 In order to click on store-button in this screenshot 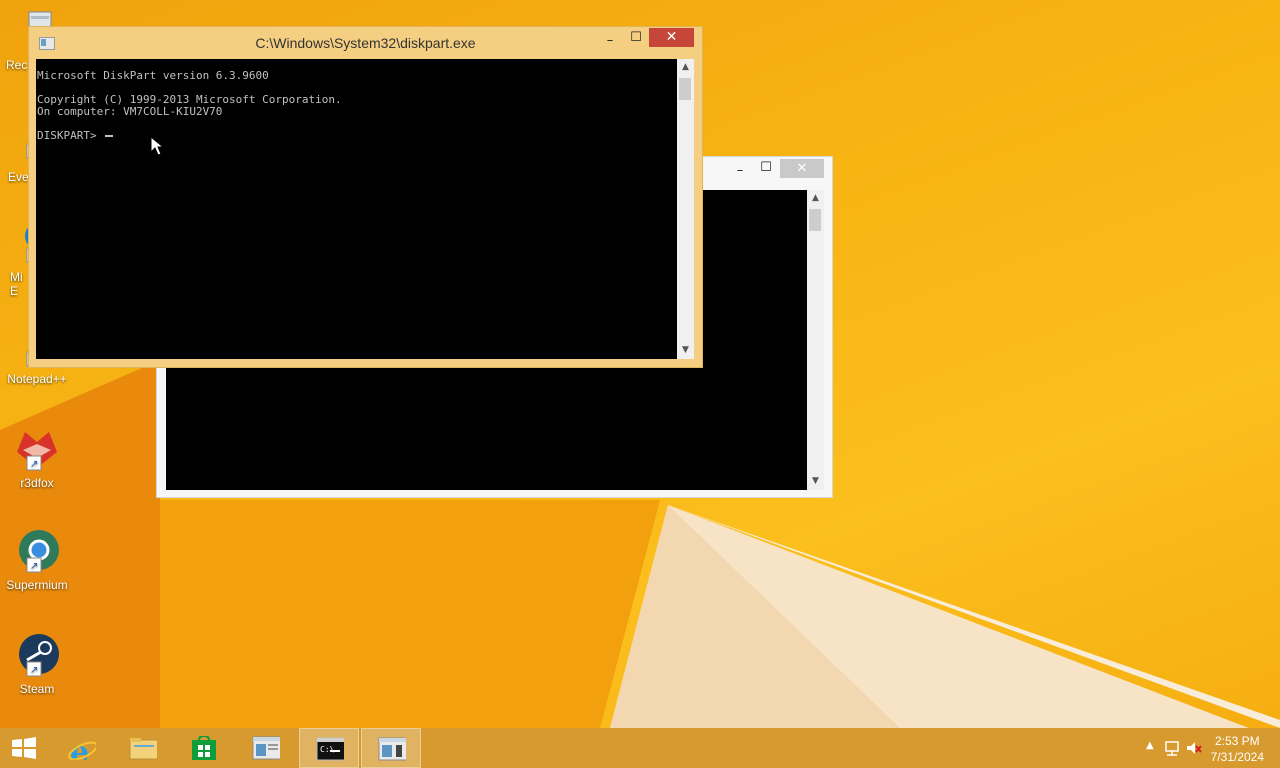, I will do `click(204, 748)`.